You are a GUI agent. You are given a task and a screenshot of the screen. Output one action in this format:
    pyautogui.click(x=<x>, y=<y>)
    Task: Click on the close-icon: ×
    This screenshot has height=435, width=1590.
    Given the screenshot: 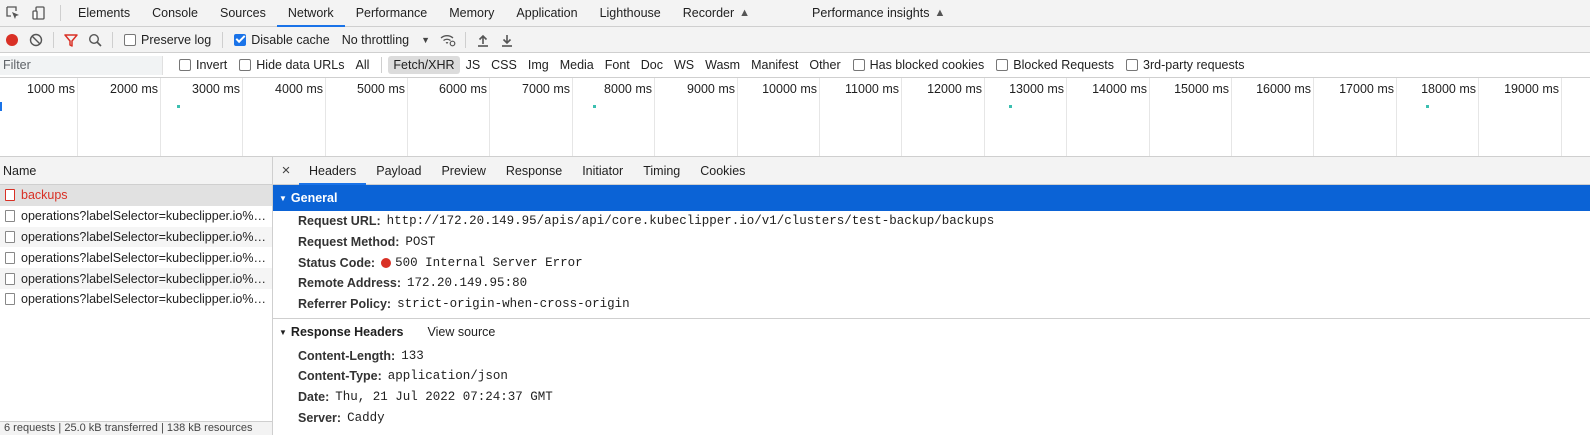 What is the action you would take?
    pyautogui.click(x=286, y=170)
    